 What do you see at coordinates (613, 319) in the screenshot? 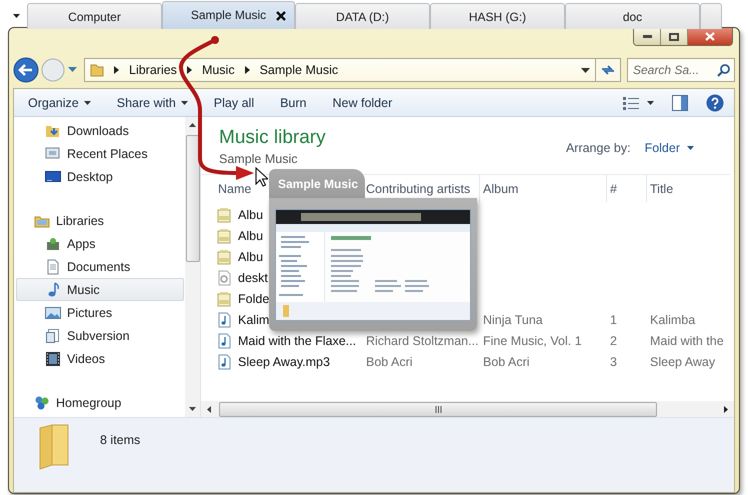
I see `table-cell: 1` at bounding box center [613, 319].